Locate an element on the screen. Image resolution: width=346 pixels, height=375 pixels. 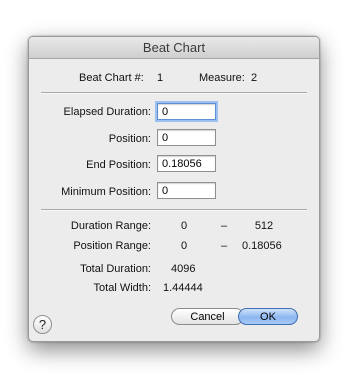
beat-chart-number-label: Beat Chart #: is located at coordinates (111, 78).